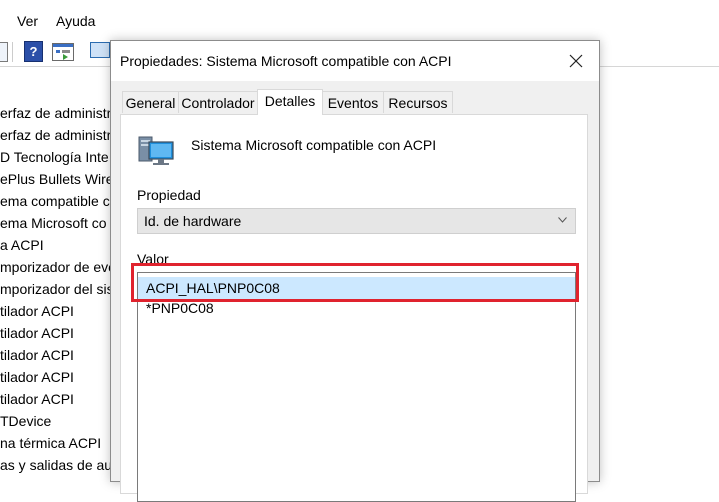 This screenshot has width=719, height=502. What do you see at coordinates (56, 465) in the screenshot?
I see `device-list-item: as y salidas de au` at bounding box center [56, 465].